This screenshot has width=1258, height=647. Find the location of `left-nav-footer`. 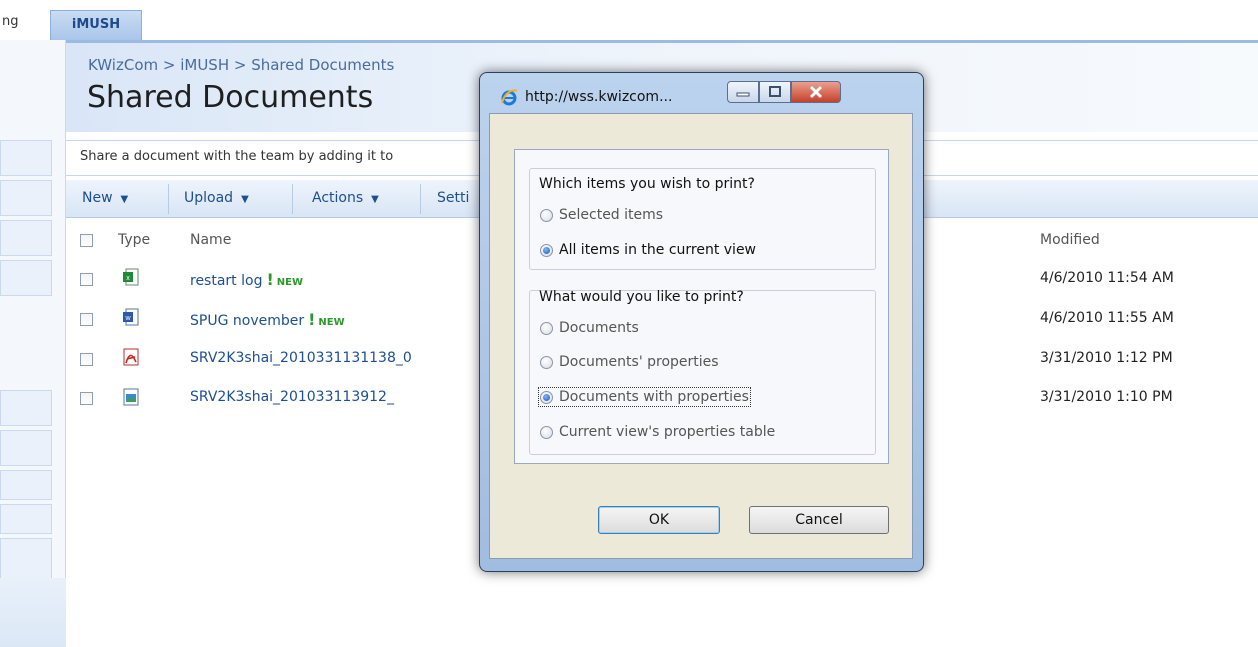

left-nav-footer is located at coordinates (33, 612).